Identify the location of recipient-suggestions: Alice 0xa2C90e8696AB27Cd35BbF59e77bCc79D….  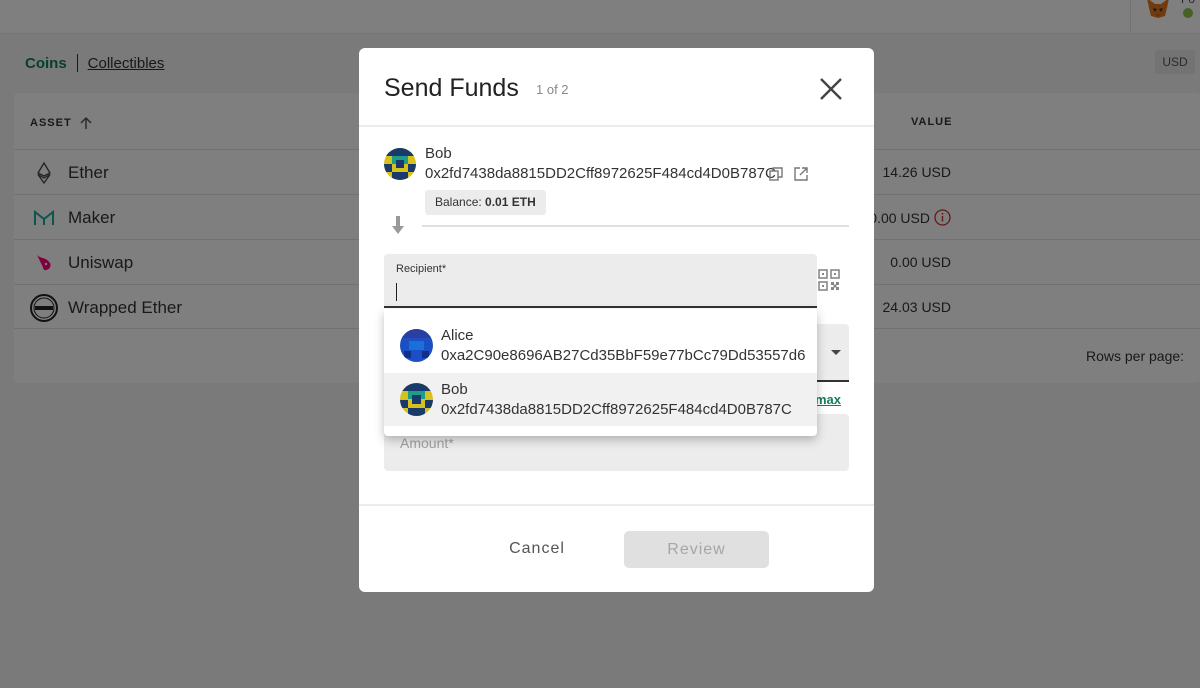
(600, 372).